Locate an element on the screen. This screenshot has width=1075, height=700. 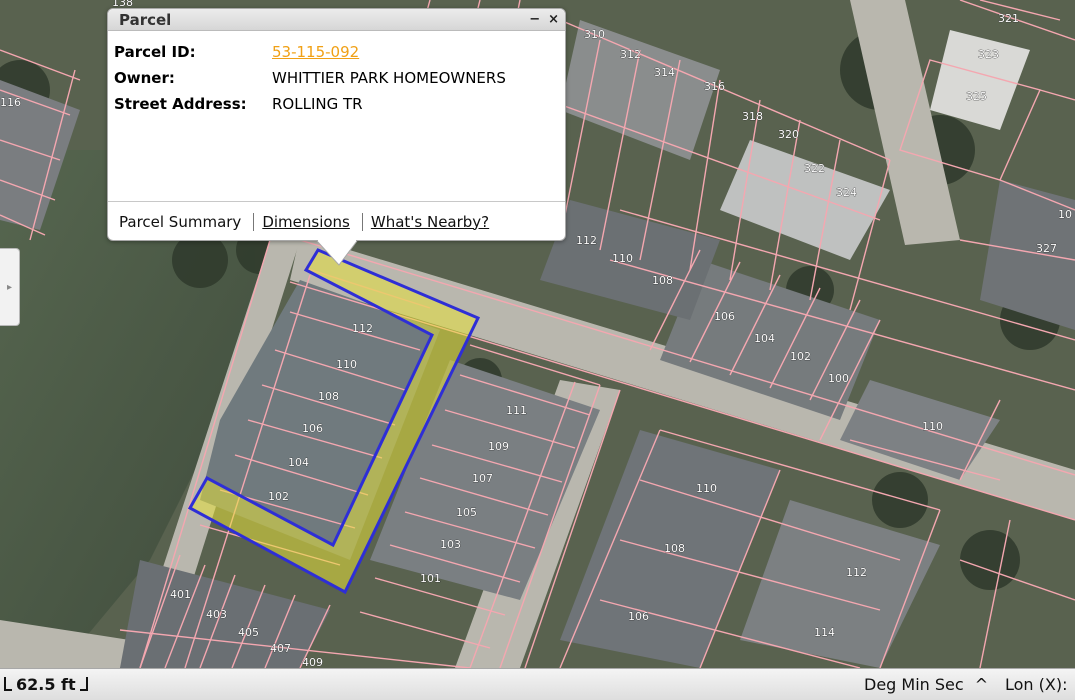
lot-number-label: 322 is located at coordinates (814, 168).